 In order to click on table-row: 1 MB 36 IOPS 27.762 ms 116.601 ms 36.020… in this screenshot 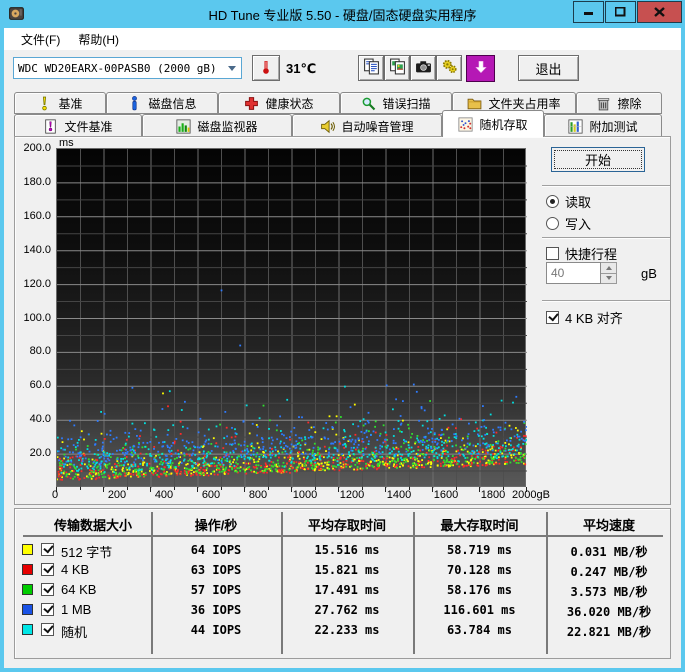, I will do `click(342, 611)`.